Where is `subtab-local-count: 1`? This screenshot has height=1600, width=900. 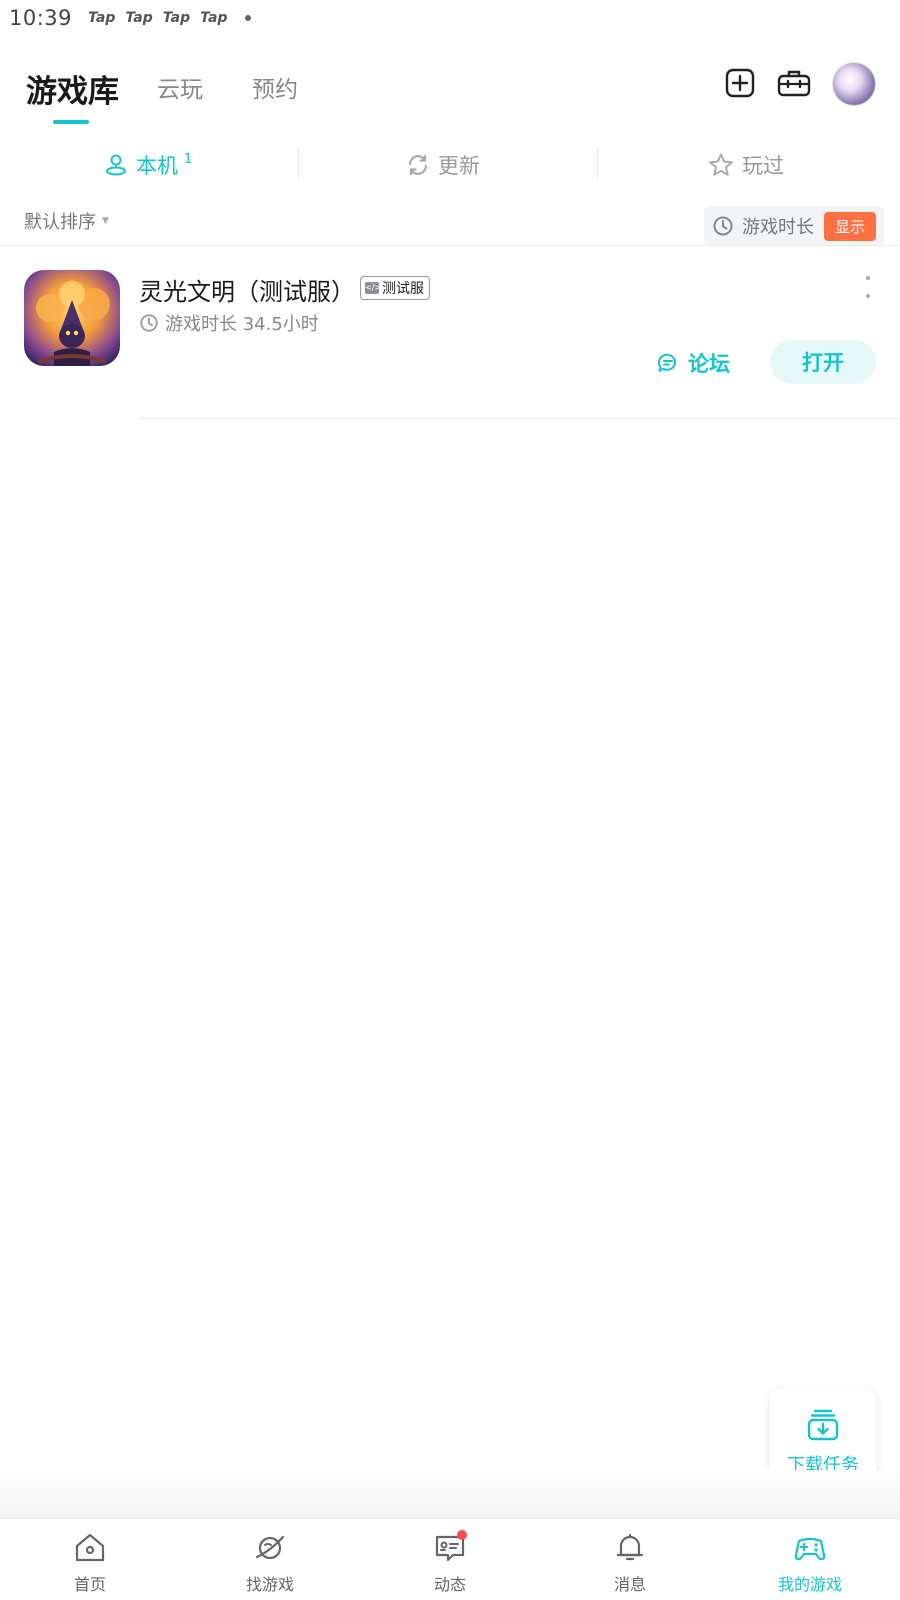 subtab-local-count: 1 is located at coordinates (188, 159).